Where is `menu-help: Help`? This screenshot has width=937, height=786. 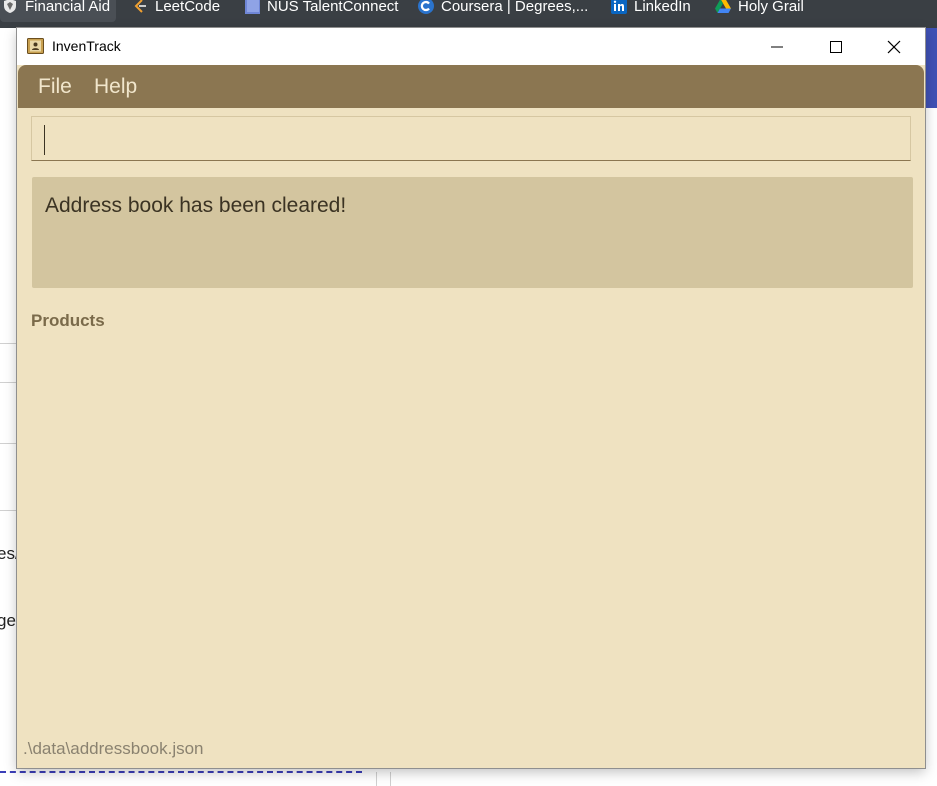
menu-help: Help is located at coordinates (115, 87).